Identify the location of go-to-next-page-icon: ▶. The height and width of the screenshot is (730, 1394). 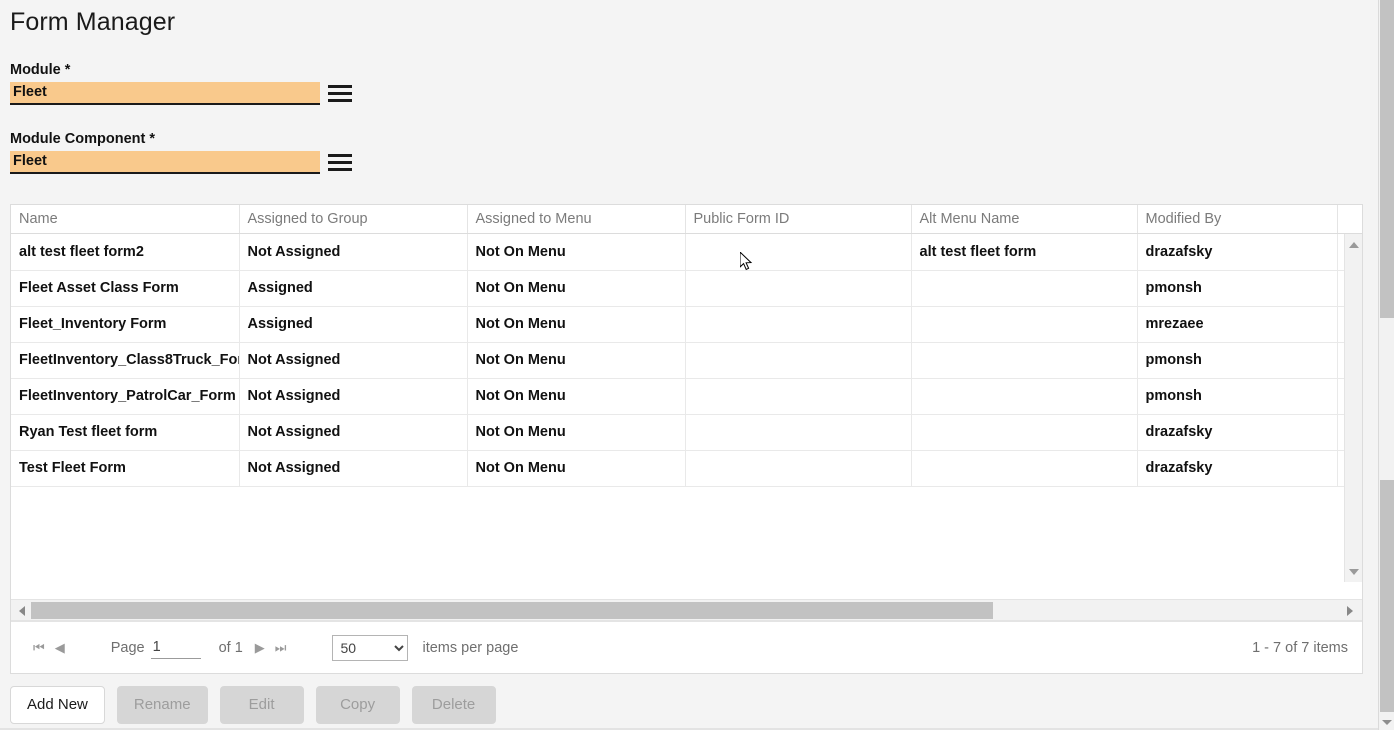
(260, 647).